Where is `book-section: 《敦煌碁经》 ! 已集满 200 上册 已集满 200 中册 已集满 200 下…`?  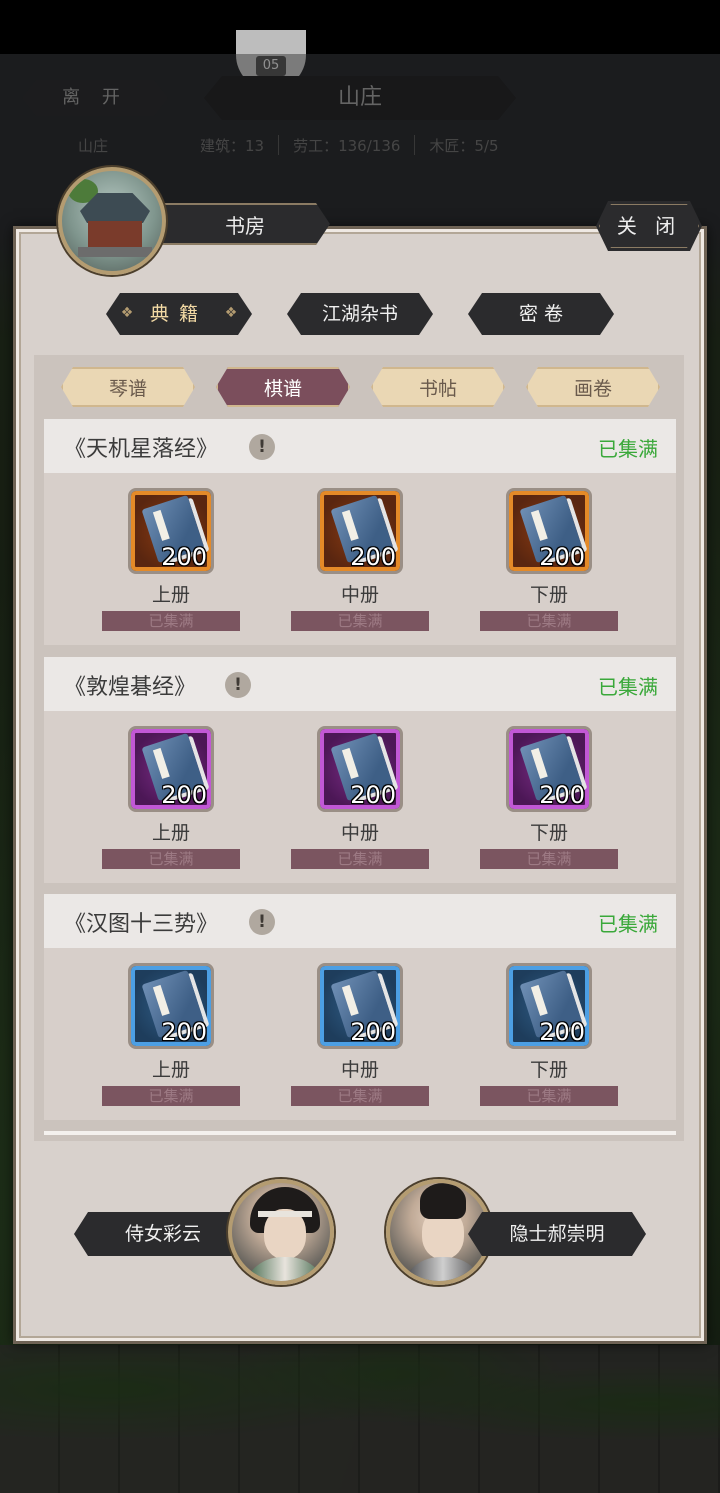
book-section: 《敦煌碁经》 ! 已集满 200 上册 已集满 200 中册 已集满 200 下… is located at coordinates (360, 770).